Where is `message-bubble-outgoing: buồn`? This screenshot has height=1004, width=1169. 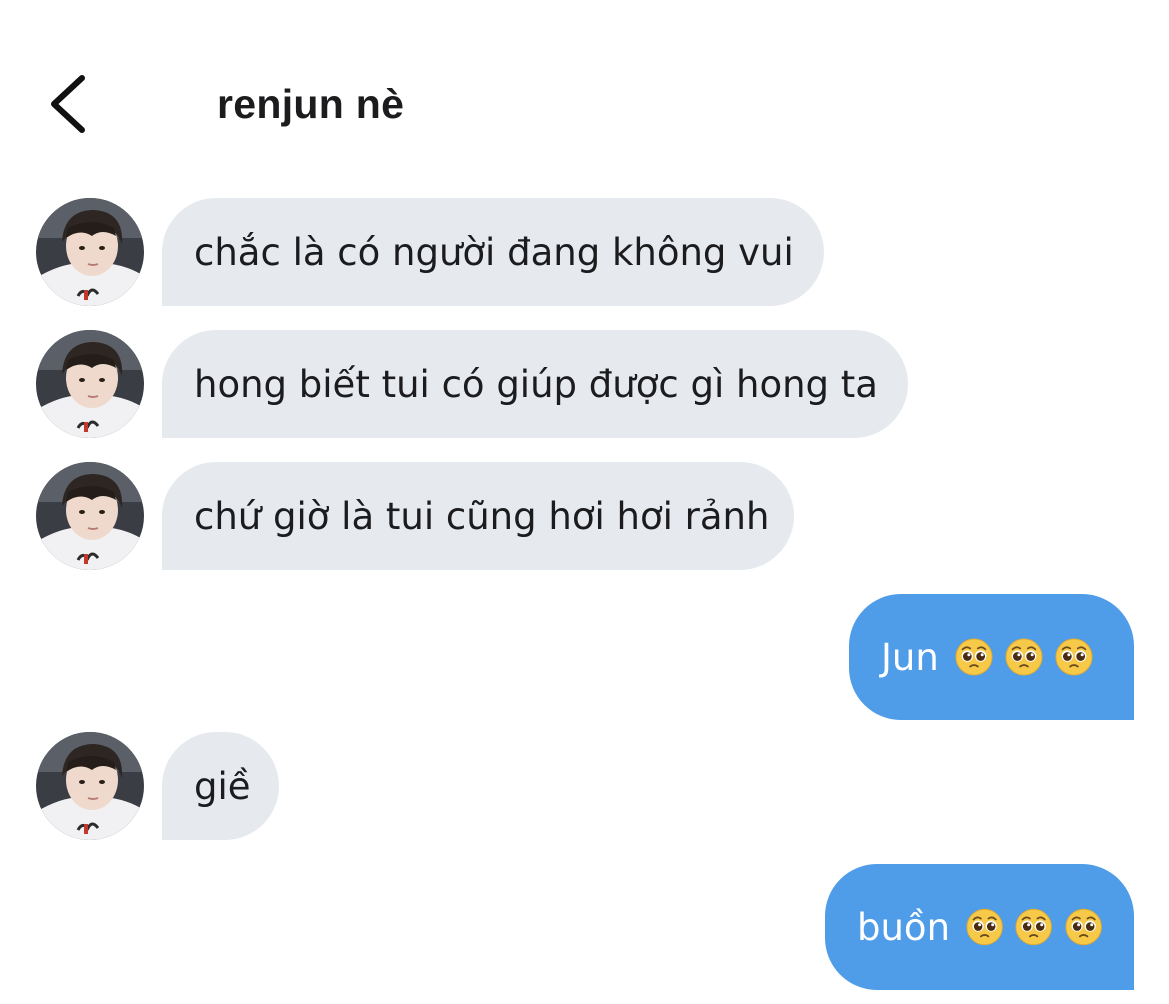
message-bubble-outgoing: buồn is located at coordinates (979, 927).